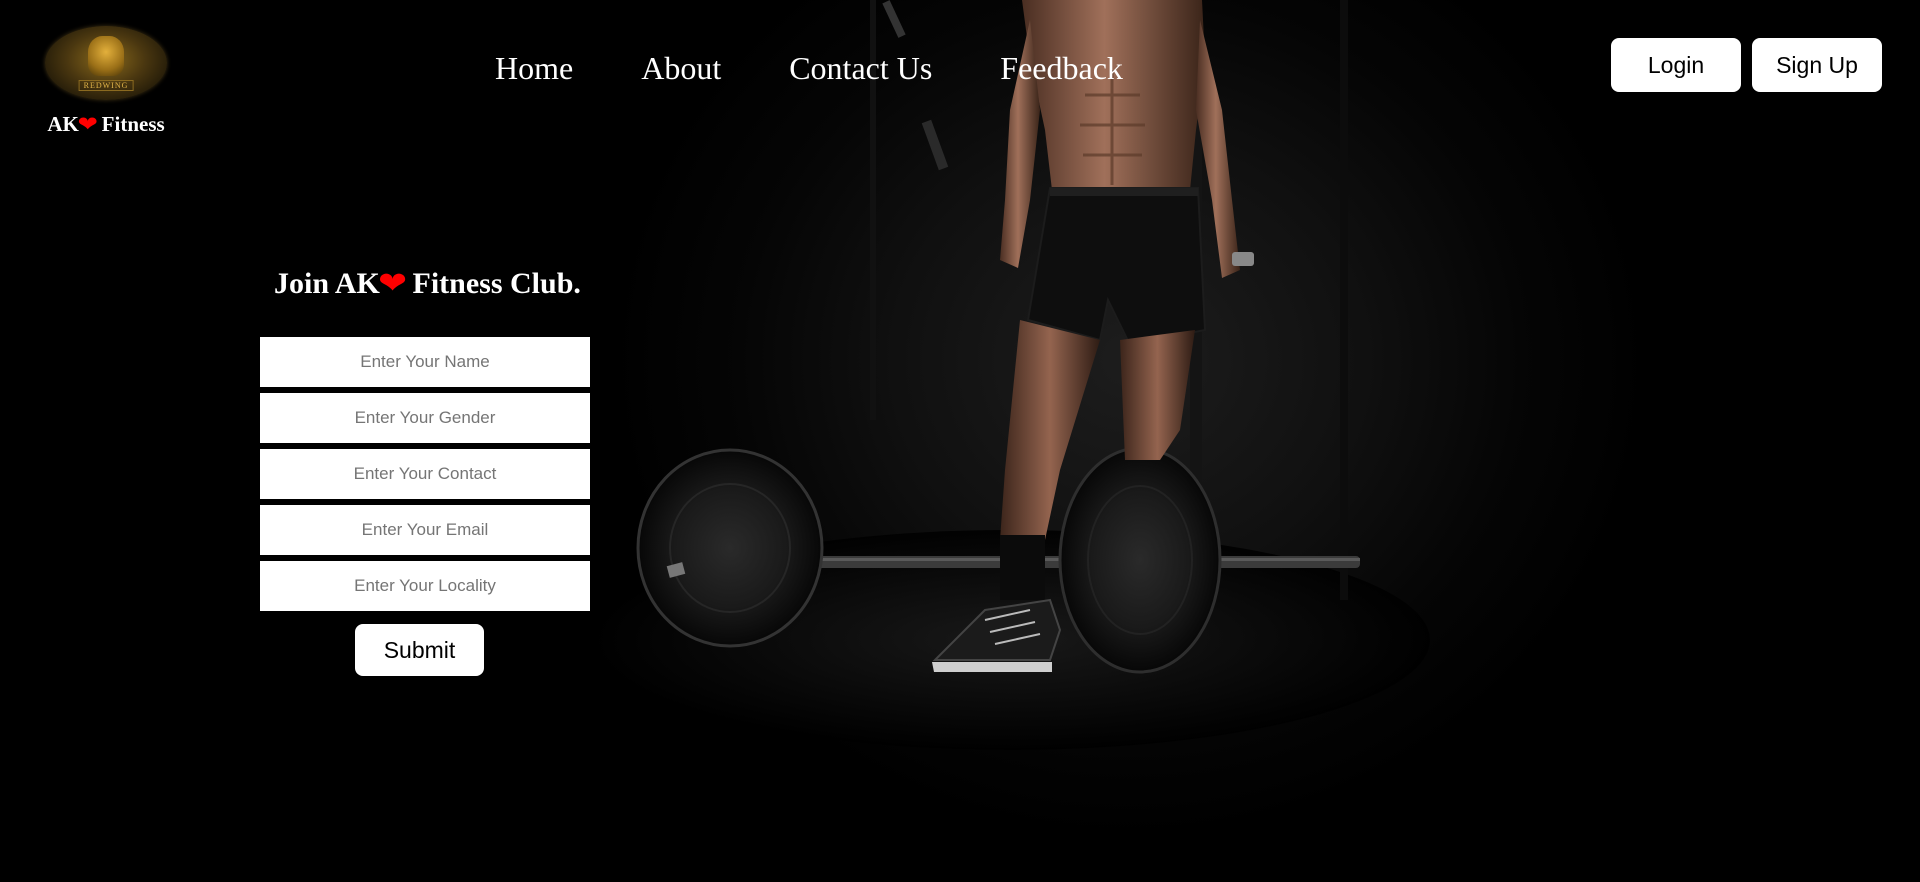  What do you see at coordinates (63, 124) in the screenshot?
I see `brand-name-prefix: AK` at bounding box center [63, 124].